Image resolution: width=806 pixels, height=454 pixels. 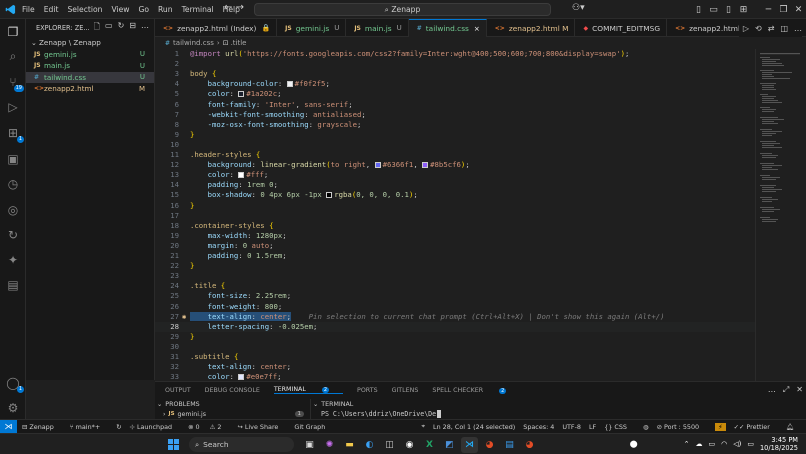 I want to click on onedrive-icon: ☁, so click(x=699, y=444).